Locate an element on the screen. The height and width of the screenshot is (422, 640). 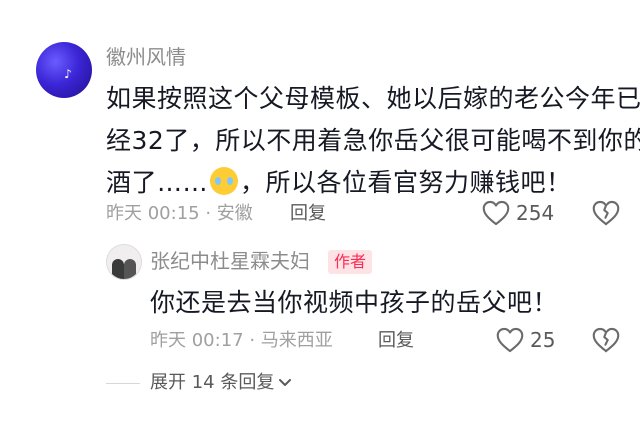
reply-text: 你还是去当你视频中孩子的岳父吧！ is located at coordinates (354, 302).